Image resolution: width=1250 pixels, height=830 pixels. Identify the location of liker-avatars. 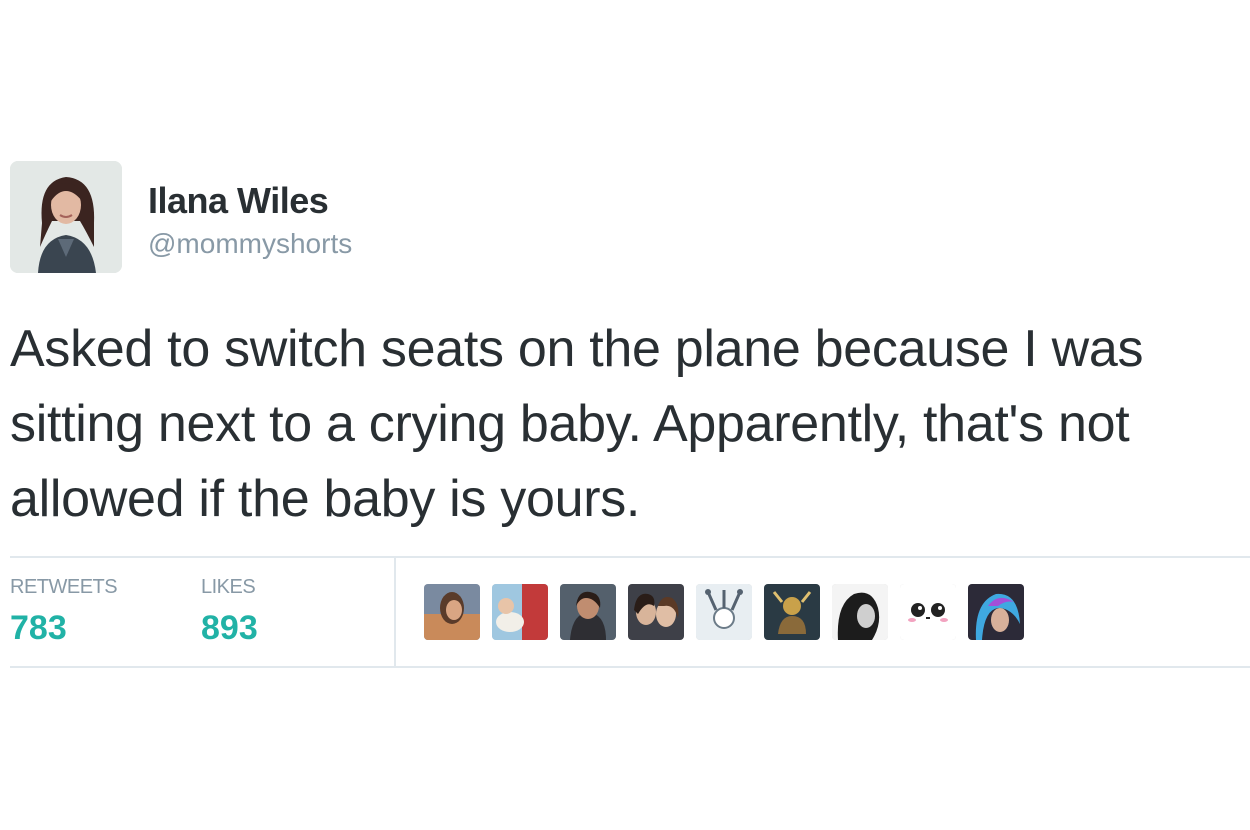
(724, 612).